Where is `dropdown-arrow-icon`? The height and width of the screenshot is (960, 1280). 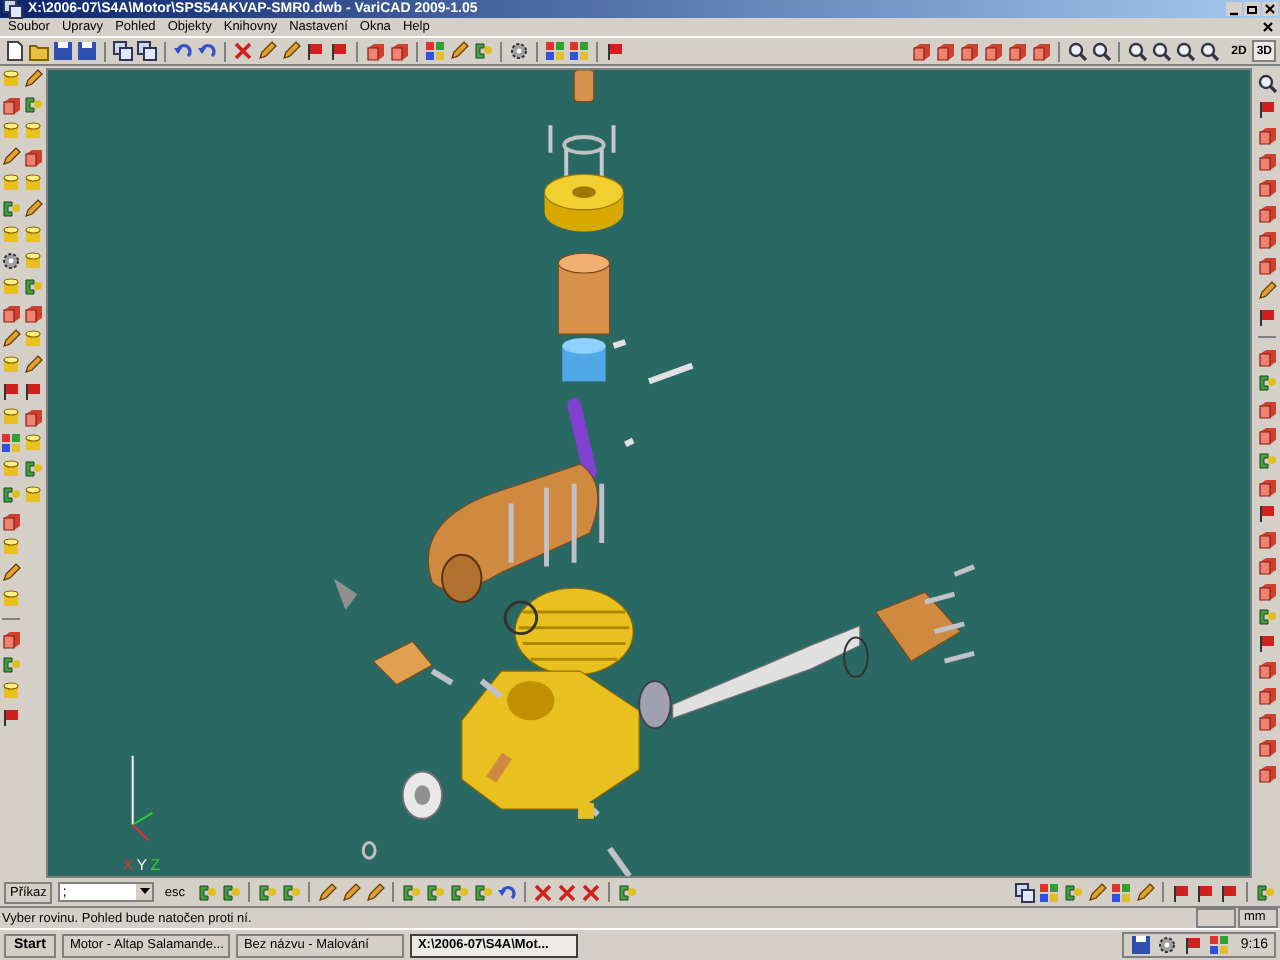 dropdown-arrow-icon is located at coordinates (144, 892).